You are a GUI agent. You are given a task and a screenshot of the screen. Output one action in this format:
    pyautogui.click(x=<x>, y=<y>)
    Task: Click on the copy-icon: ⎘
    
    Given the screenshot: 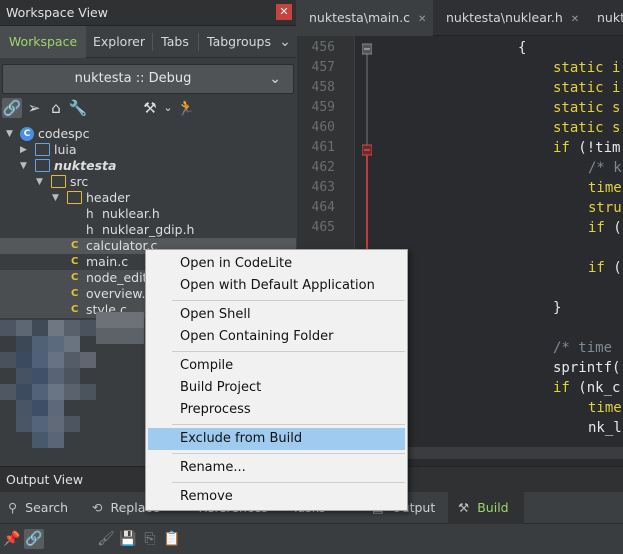 What is the action you would take?
    pyautogui.click(x=150, y=539)
    